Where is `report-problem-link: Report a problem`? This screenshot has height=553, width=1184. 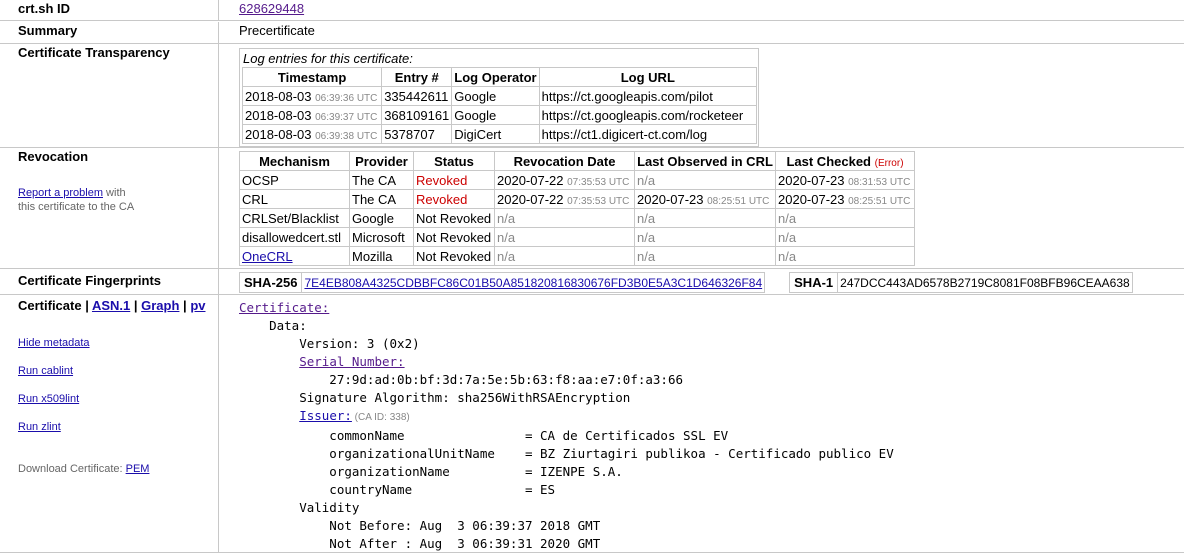
report-problem-link: Report a problem is located at coordinates (60, 193).